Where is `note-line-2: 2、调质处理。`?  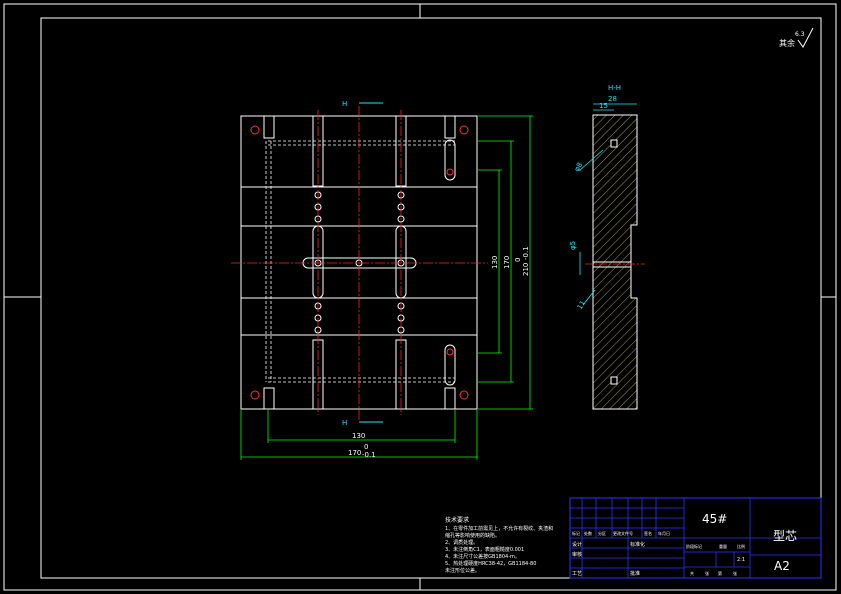 note-line-2: 2、调质处理。 is located at coordinates (461, 542).